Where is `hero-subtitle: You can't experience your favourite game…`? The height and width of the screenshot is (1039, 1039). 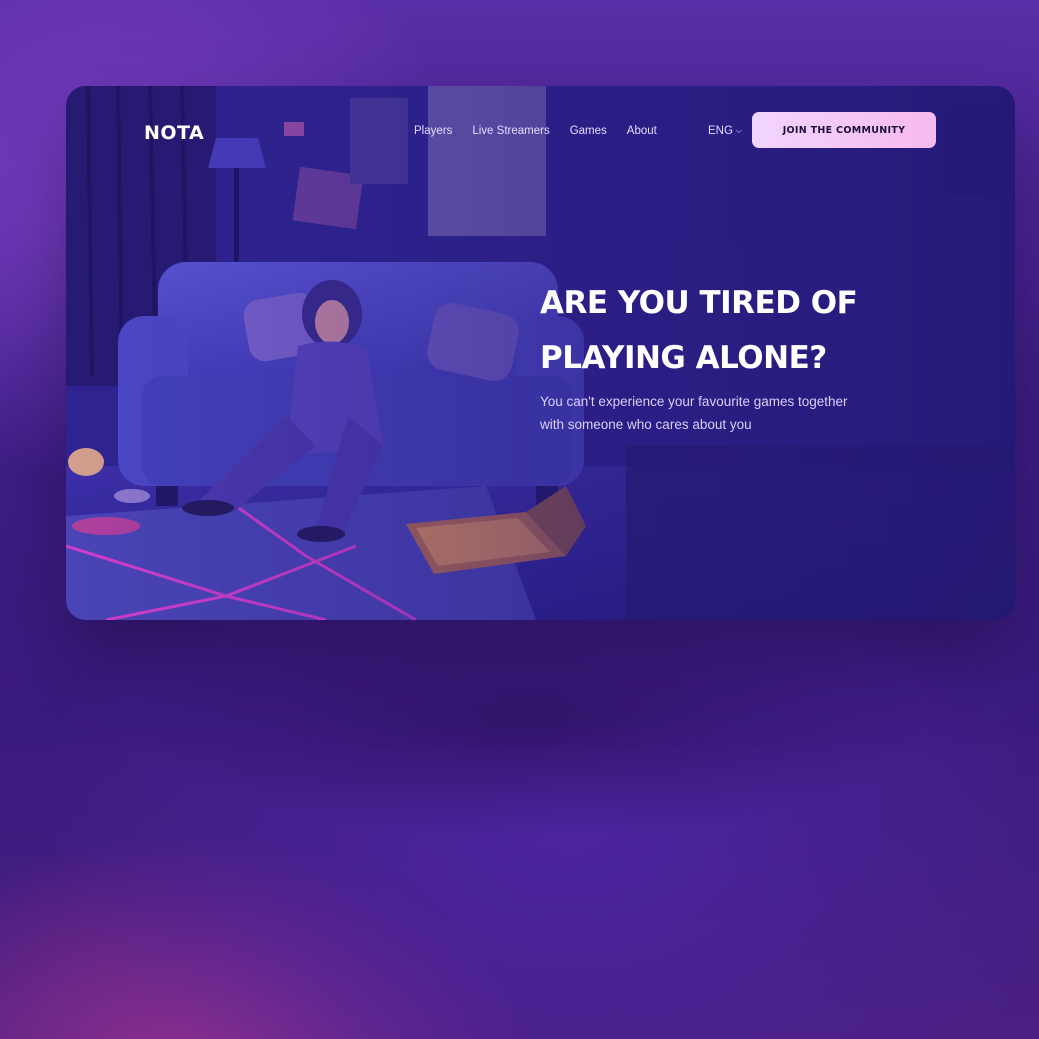
hero-subtitle: You can't experience your favourite game… is located at coordinates (740, 413).